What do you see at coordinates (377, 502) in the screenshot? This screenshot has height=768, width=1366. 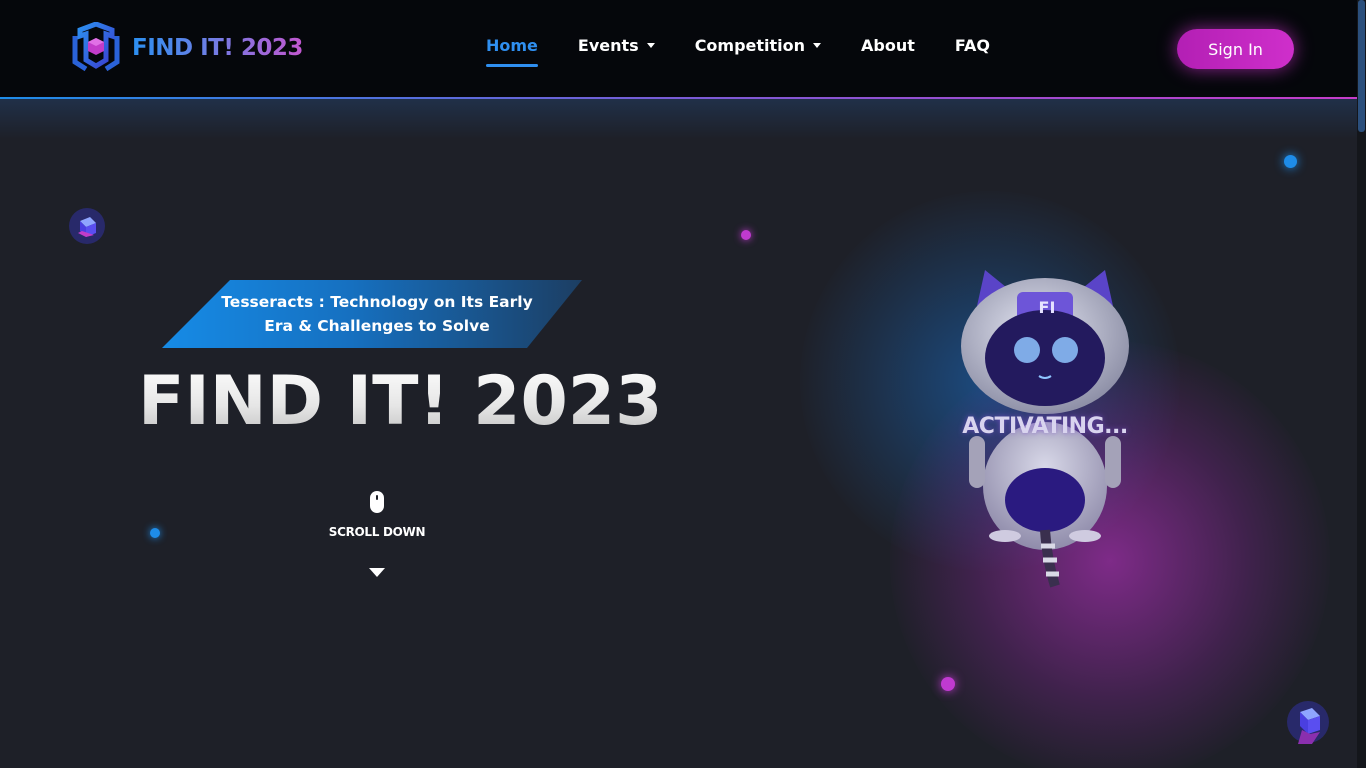 I see `mouse-icon` at bounding box center [377, 502].